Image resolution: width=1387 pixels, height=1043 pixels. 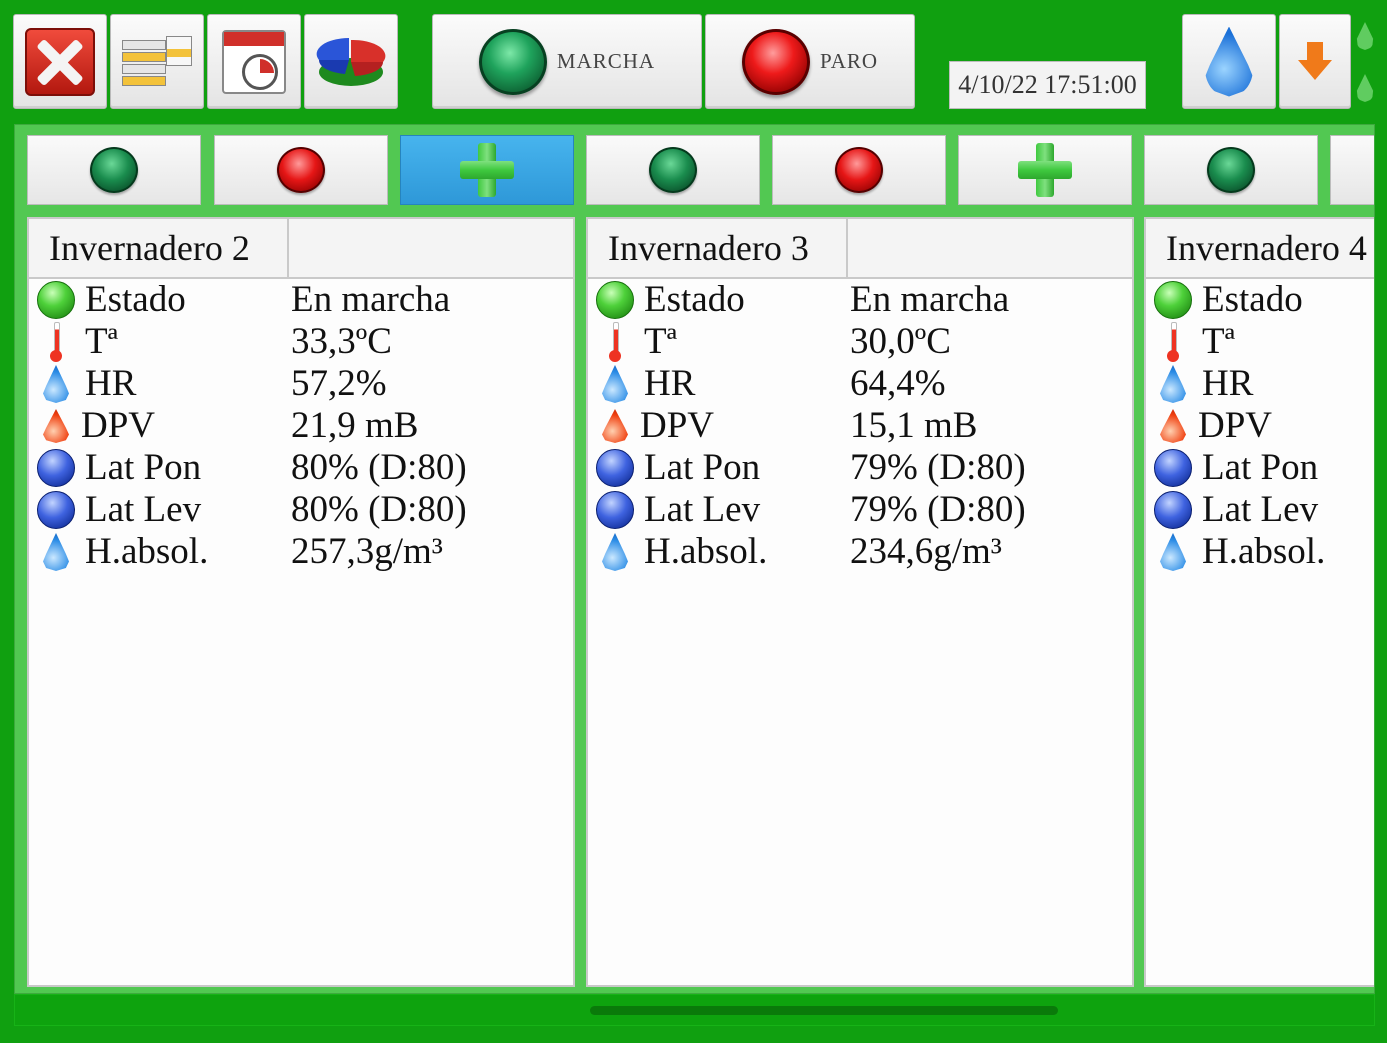 I want to click on datetime-display: 4/10/22 17:51:00, so click(x=1047, y=85).